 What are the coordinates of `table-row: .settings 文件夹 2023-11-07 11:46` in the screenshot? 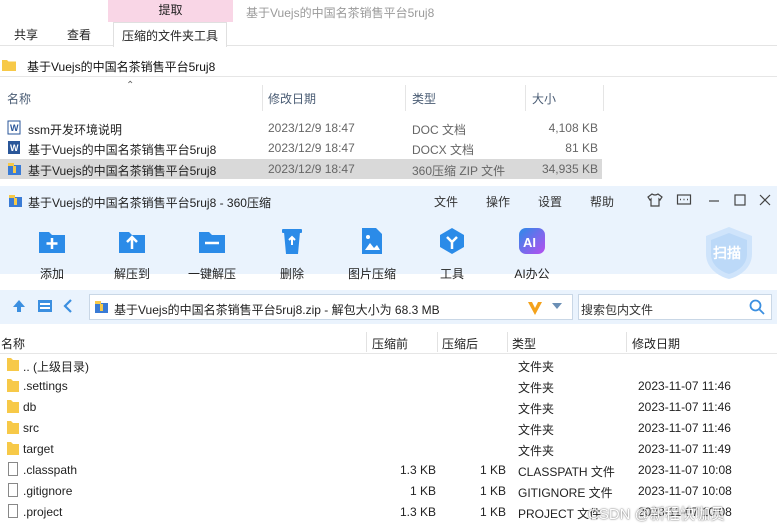 It's located at (388, 385).